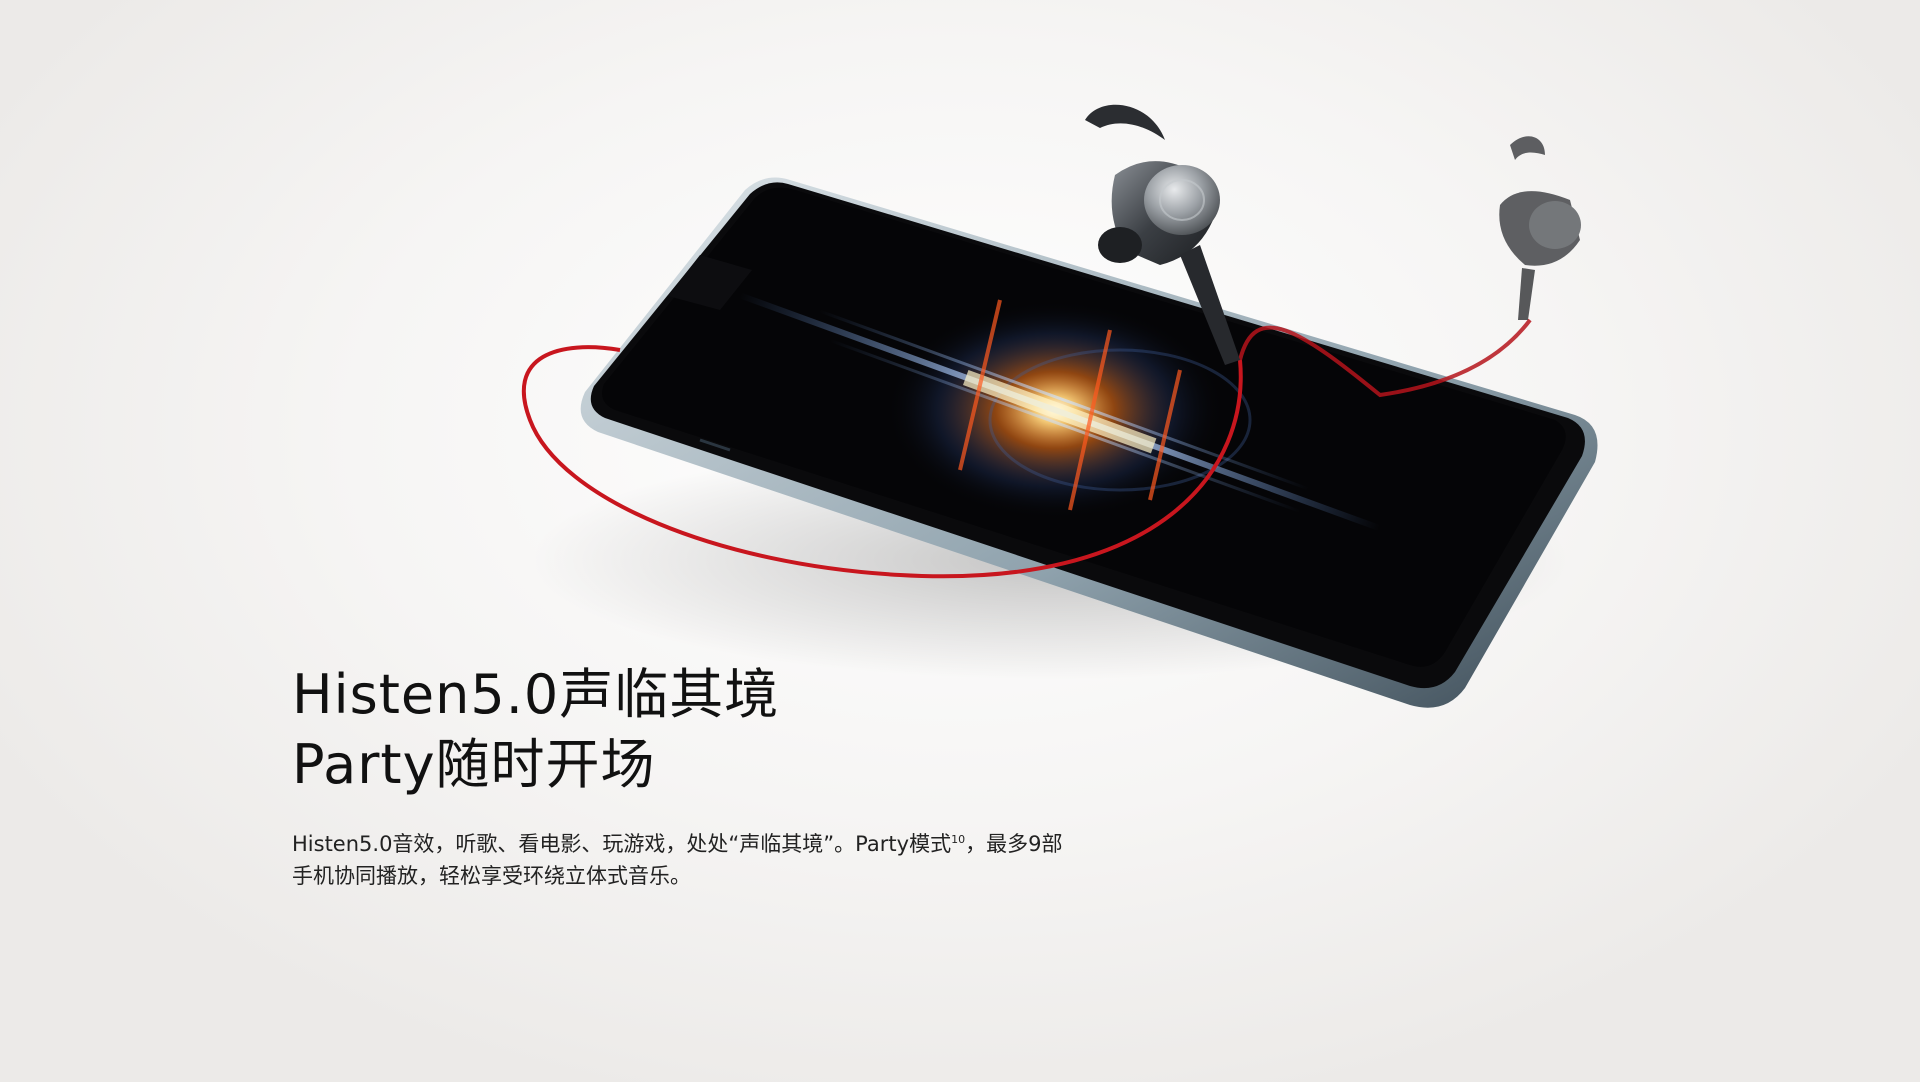 The image size is (1920, 1082). Describe the element at coordinates (622, 844) in the screenshot. I see `description-part-1: Histen5.0音效，听歌、看电影、玩游戏，处处“声临其境”。Party模式` at that location.